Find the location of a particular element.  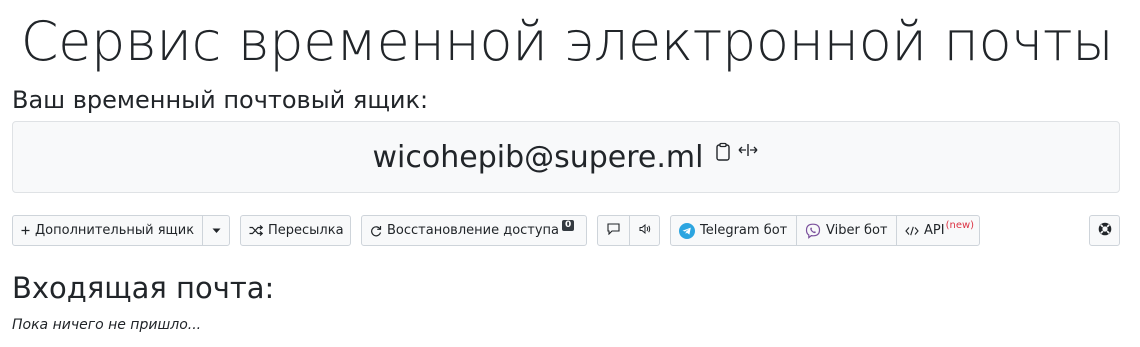

help-group is located at coordinates (1104, 230).